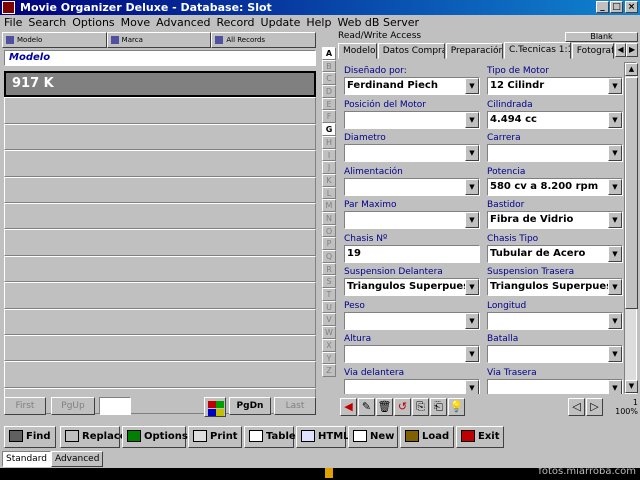 The image size is (640, 480). Describe the element at coordinates (318, 22) in the screenshot. I see `menu-help: Help` at that location.